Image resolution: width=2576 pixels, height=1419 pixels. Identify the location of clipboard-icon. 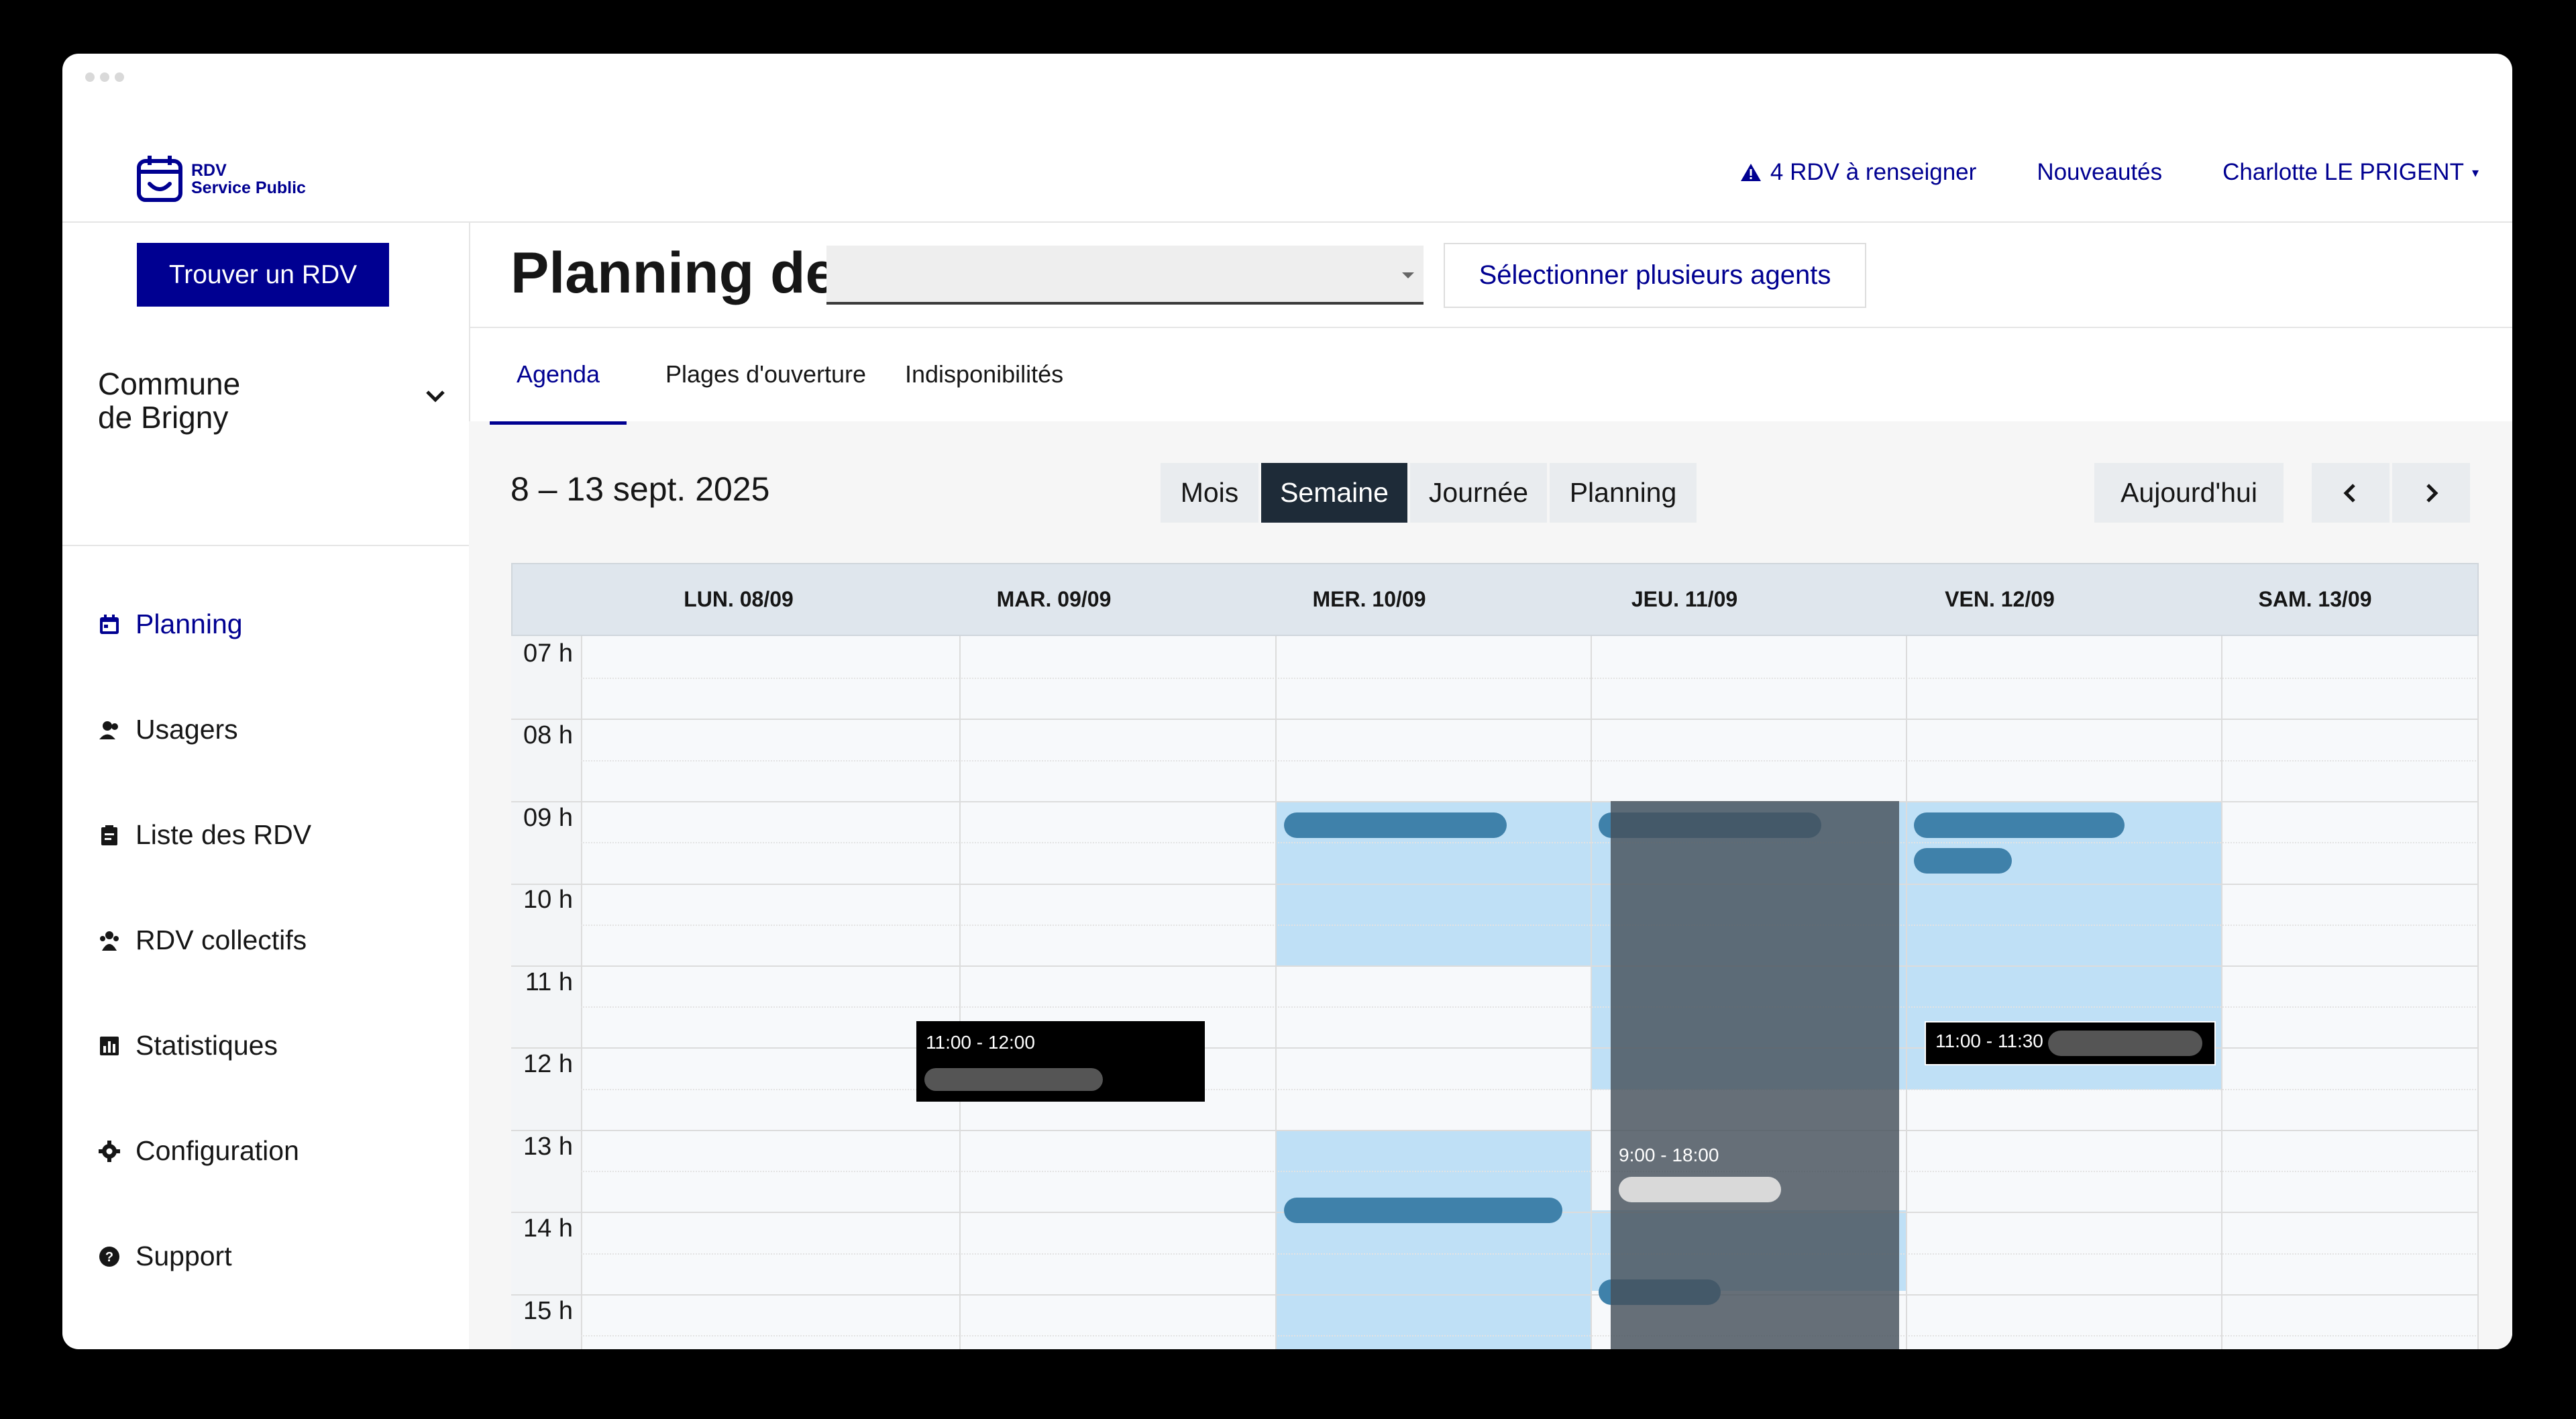
(109, 835).